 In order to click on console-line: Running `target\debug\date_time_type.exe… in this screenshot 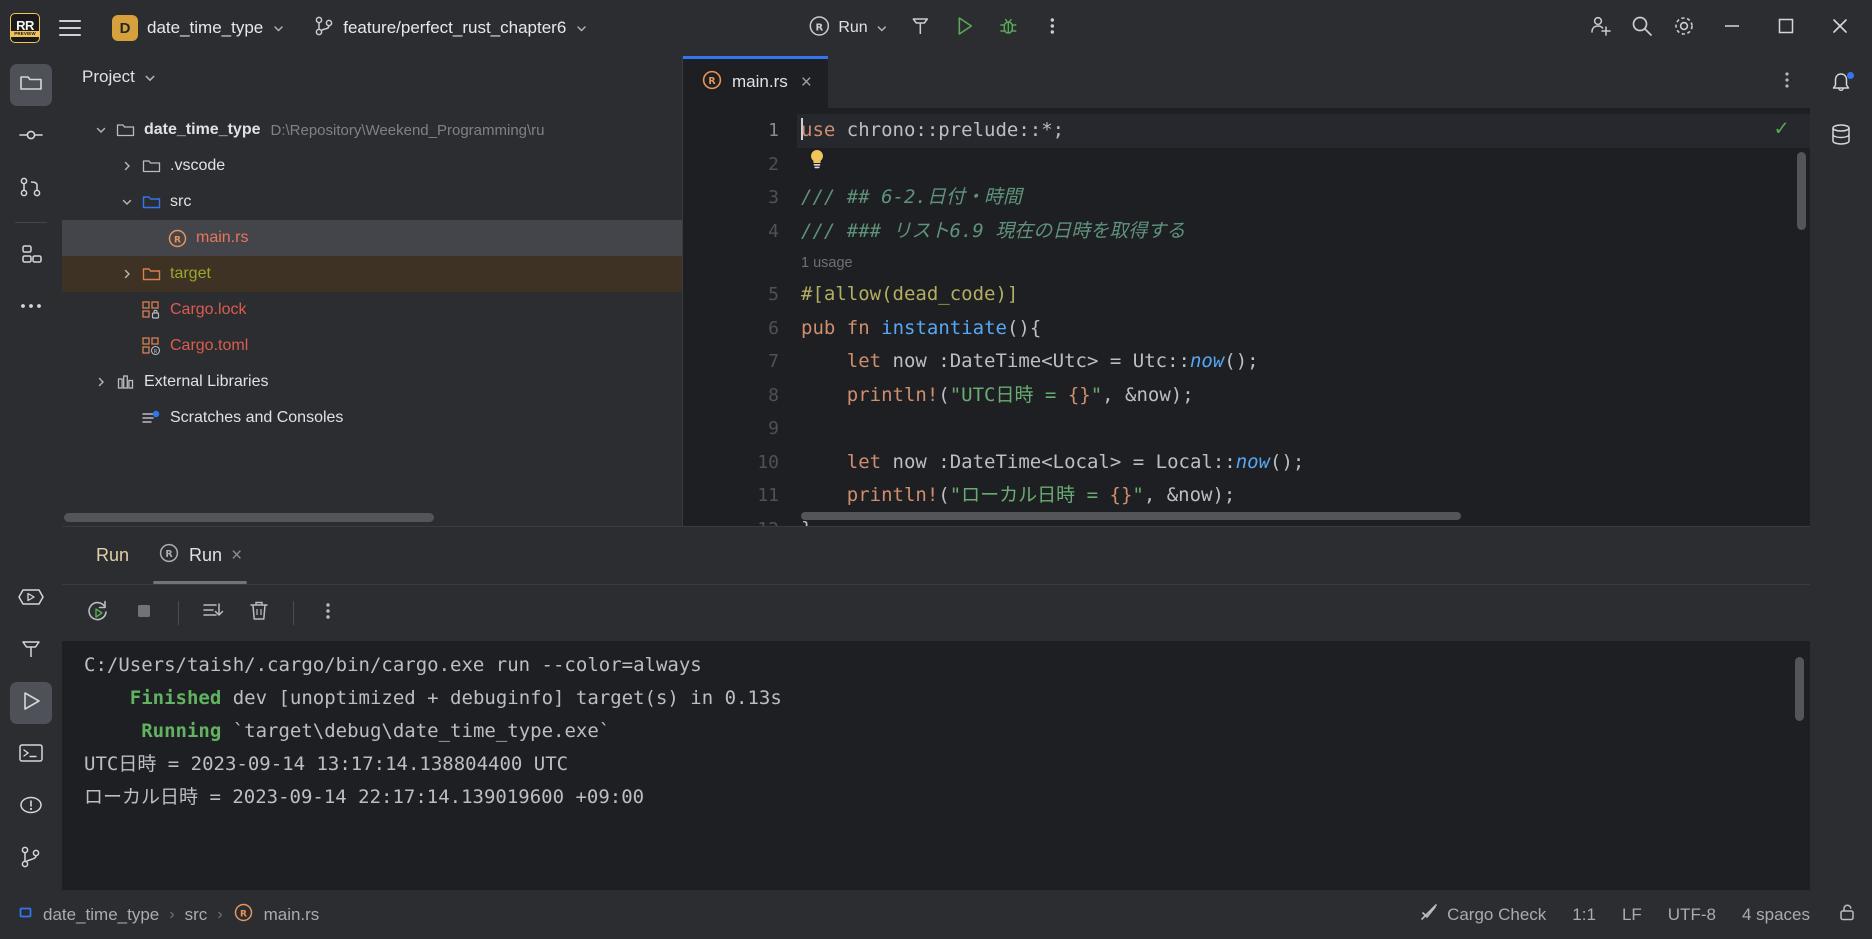, I will do `click(947, 731)`.